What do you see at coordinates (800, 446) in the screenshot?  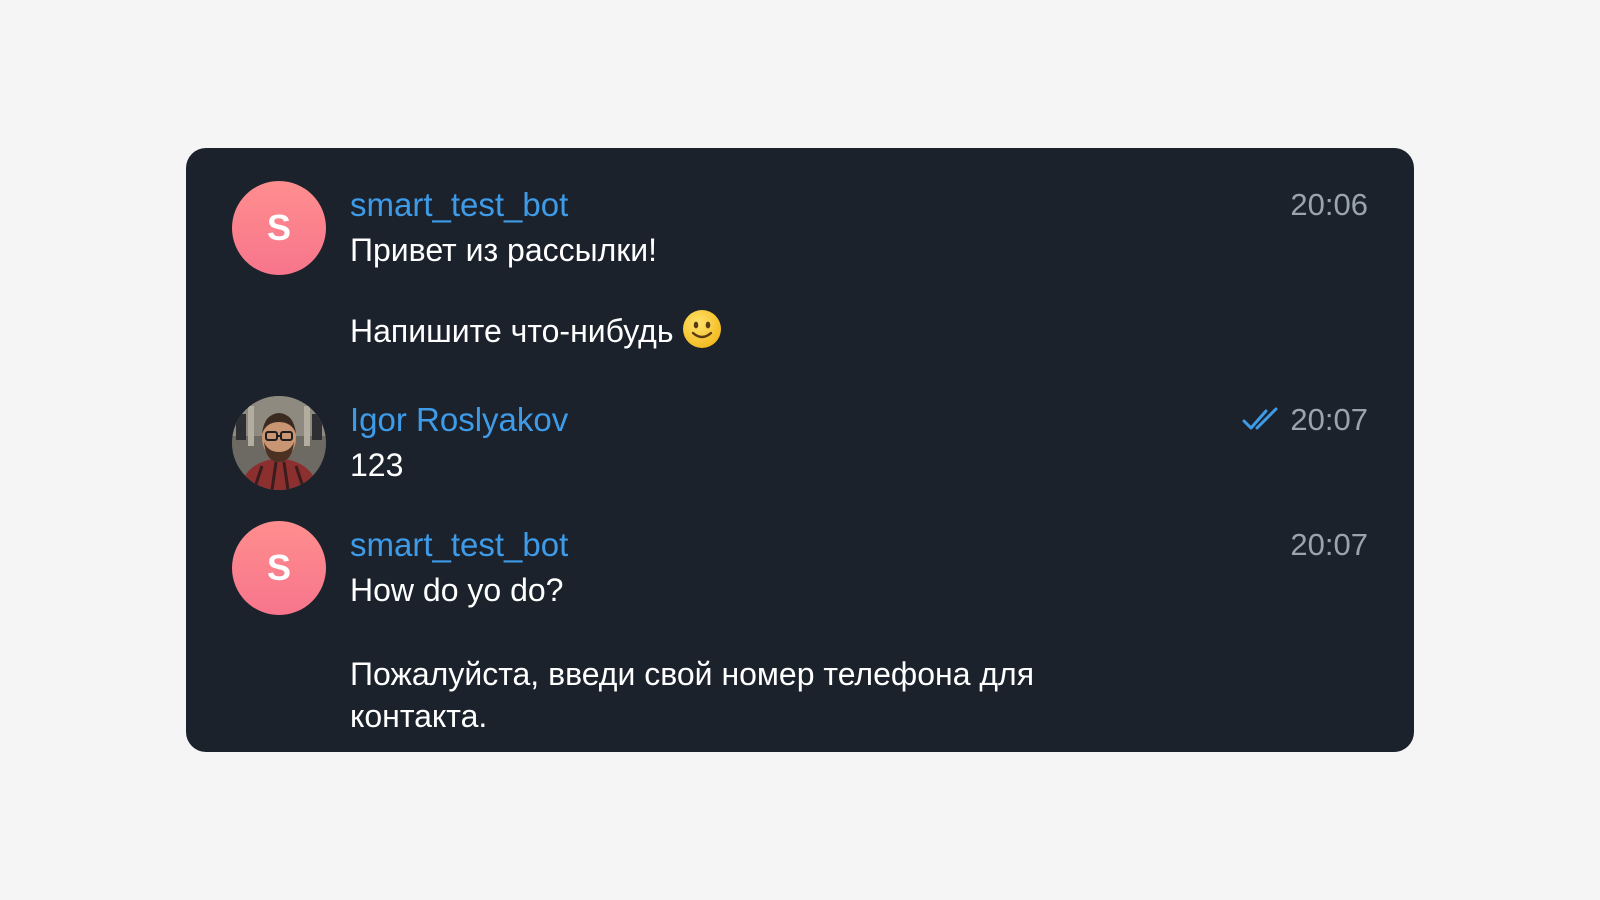 I see `message-2: Igor Roslyakov 20:07 123` at bounding box center [800, 446].